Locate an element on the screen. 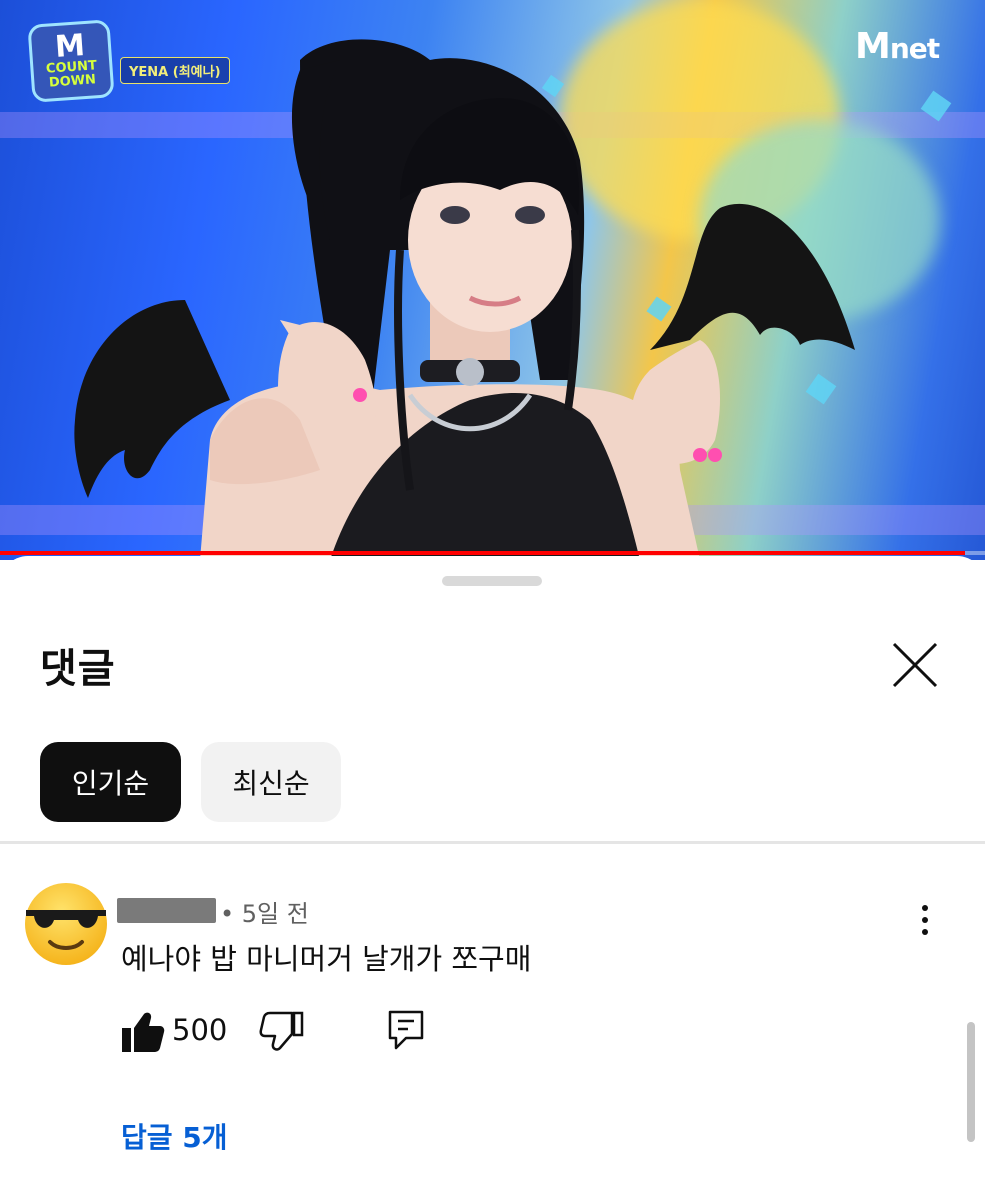 The image size is (985, 1200). sort-chip-newest: 최신순 is located at coordinates (271, 782).